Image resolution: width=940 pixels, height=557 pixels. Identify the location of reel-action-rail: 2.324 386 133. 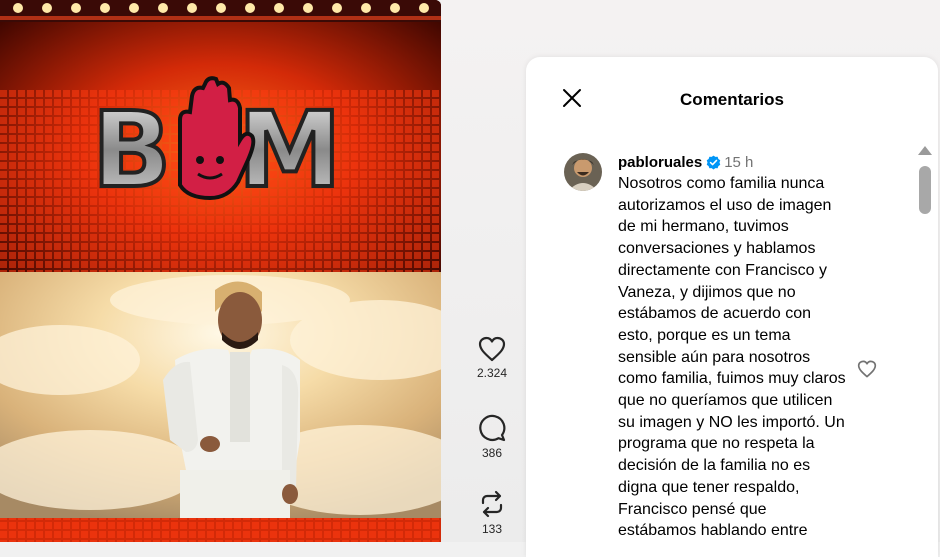
(492, 271).